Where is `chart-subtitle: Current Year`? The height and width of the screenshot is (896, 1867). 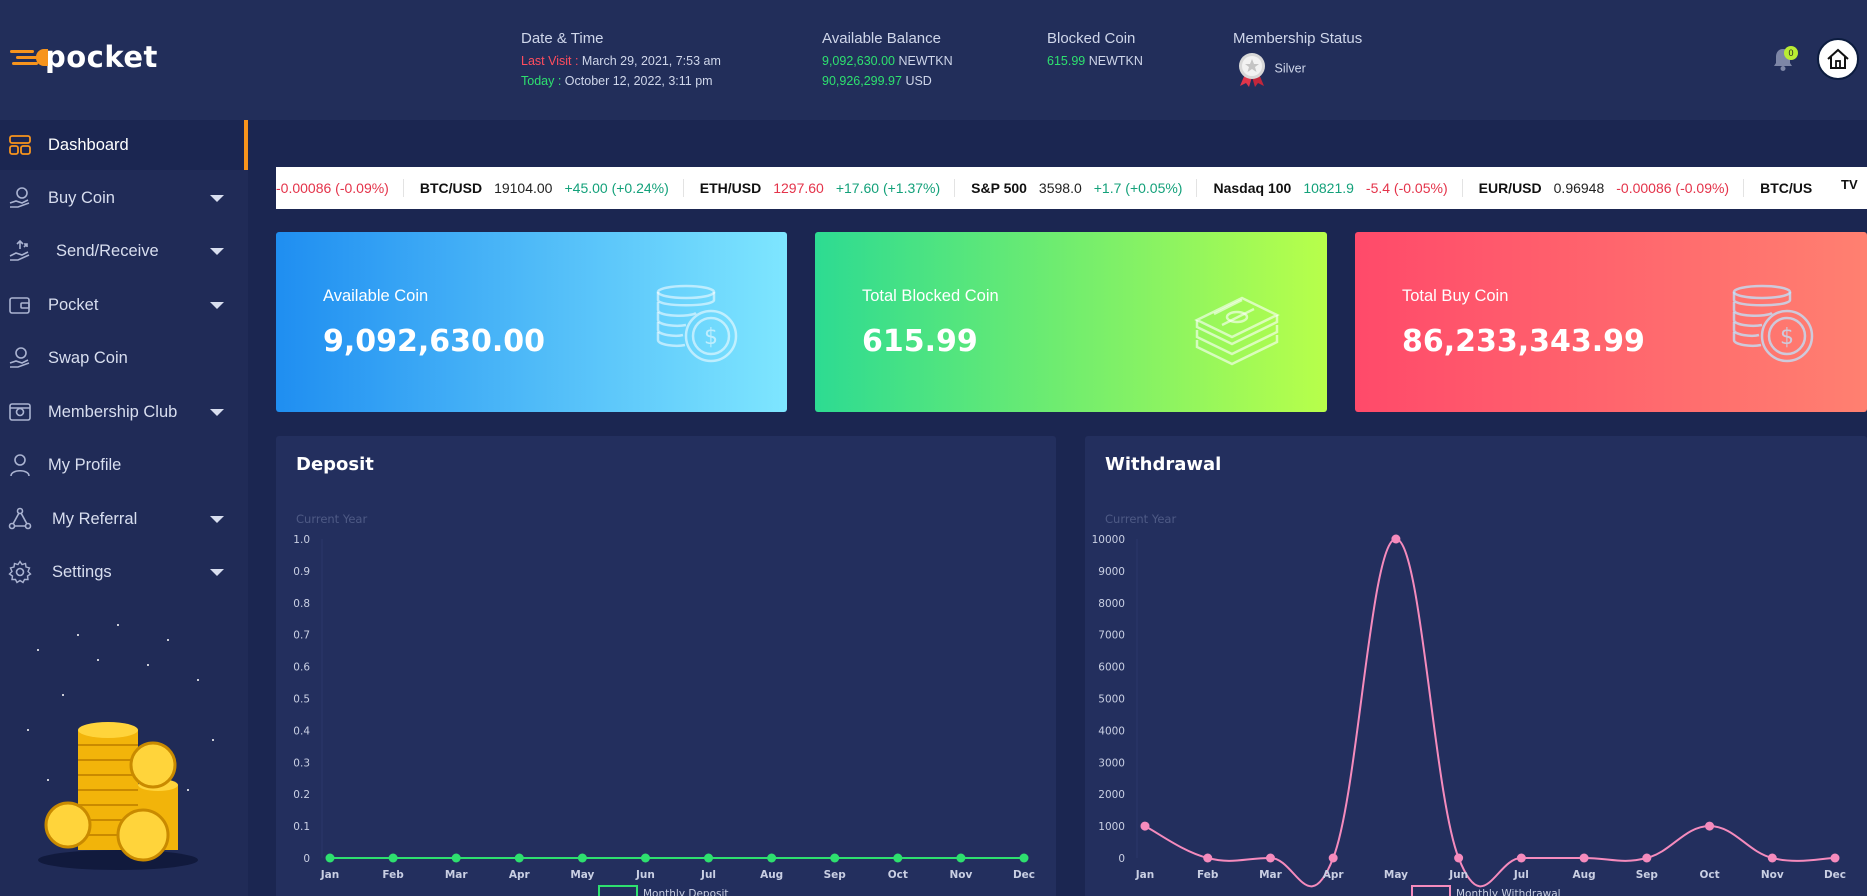
chart-subtitle: Current Year is located at coordinates (1140, 519).